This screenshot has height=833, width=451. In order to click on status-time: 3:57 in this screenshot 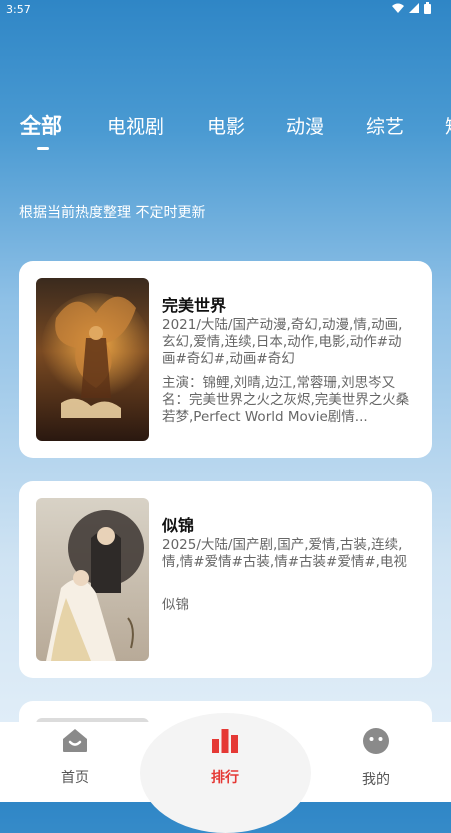, I will do `click(18, 9)`.